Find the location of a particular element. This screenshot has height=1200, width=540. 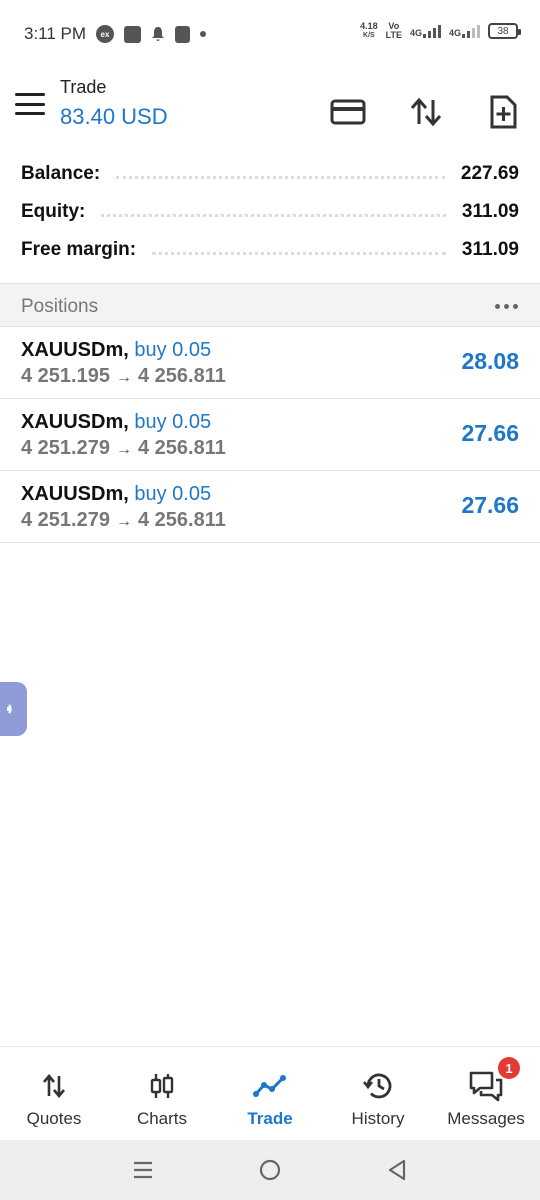

volte-indicator: Vo LTE is located at coordinates (393, 30).